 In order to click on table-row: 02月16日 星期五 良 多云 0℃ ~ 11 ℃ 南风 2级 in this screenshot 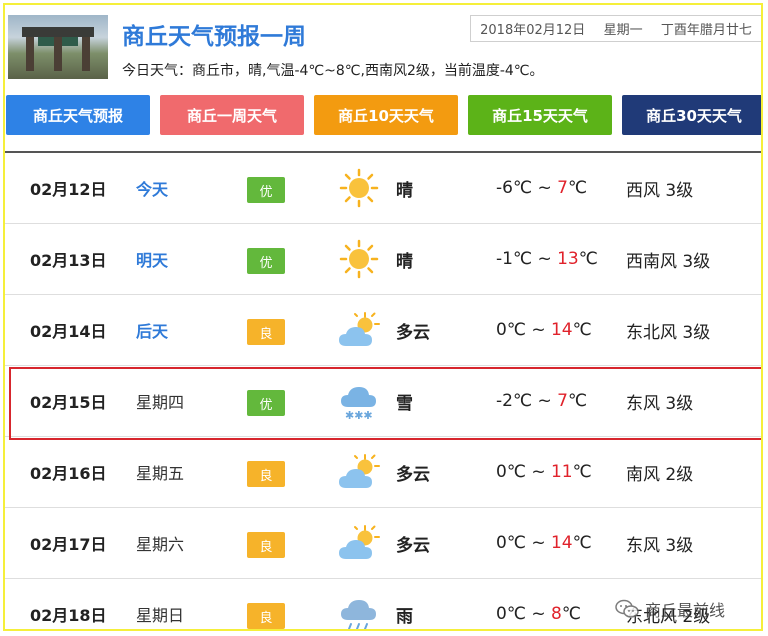, I will do `click(383, 472)`.